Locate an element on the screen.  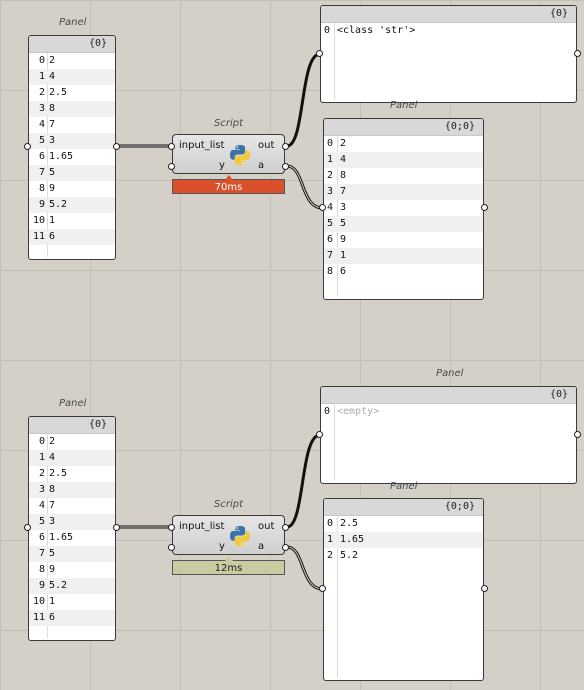
bottom-out-panel: {0} 0 <empty> is located at coordinates (448, 435).